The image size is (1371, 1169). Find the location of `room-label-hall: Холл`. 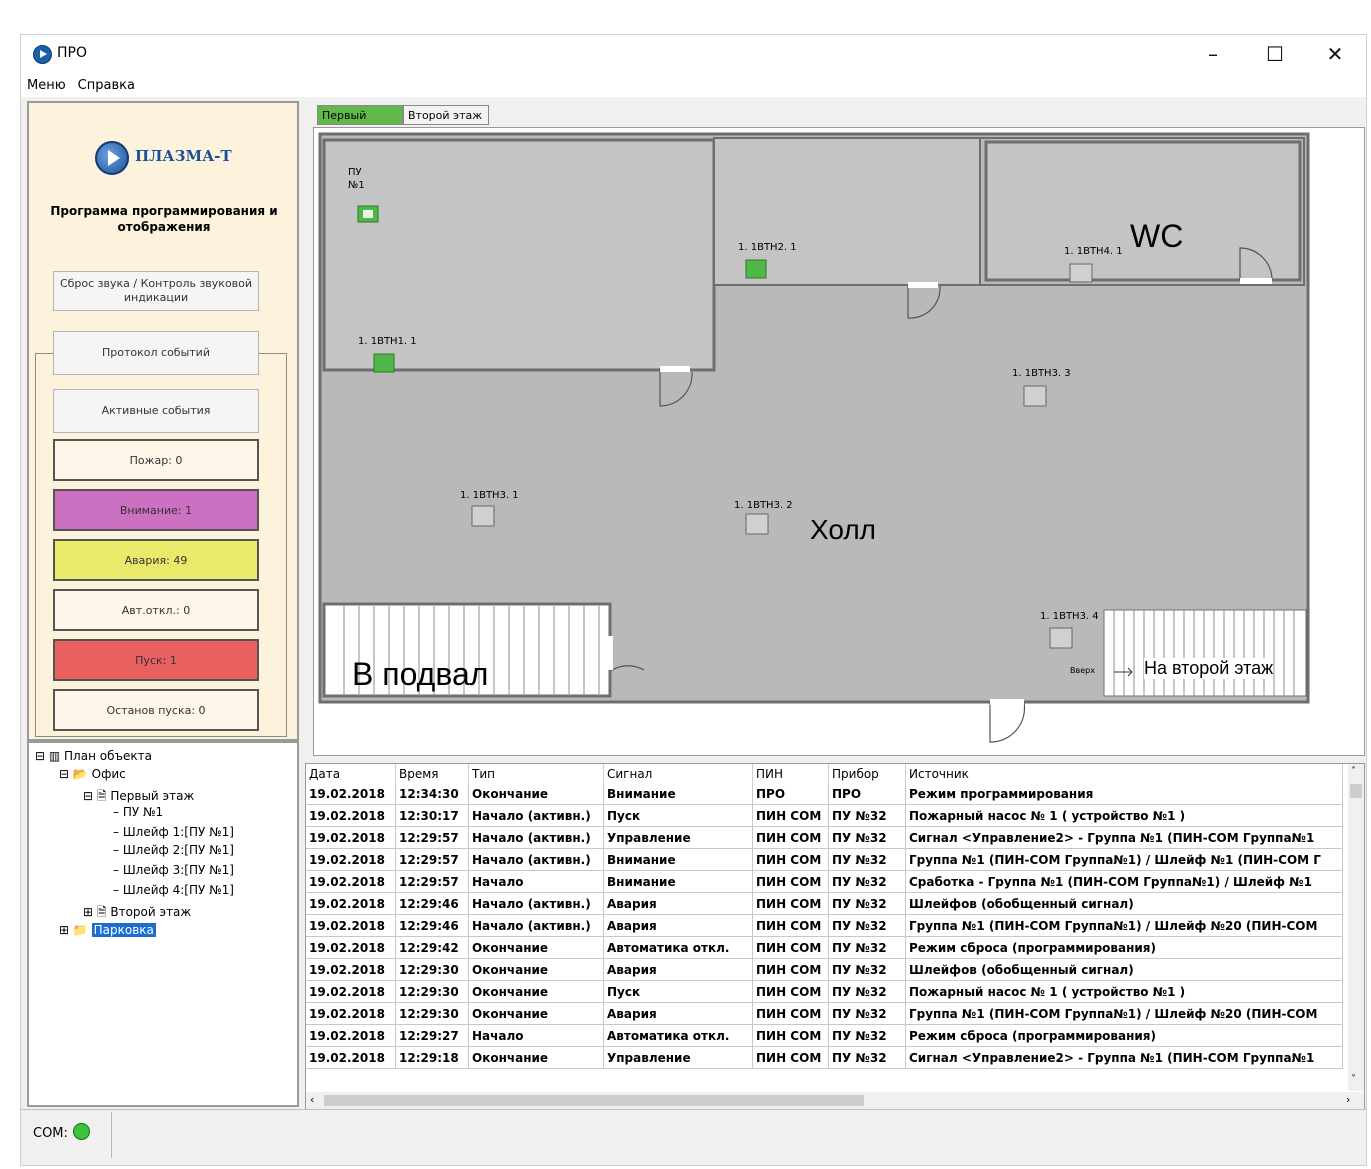

room-label-hall: Холл is located at coordinates (843, 529).